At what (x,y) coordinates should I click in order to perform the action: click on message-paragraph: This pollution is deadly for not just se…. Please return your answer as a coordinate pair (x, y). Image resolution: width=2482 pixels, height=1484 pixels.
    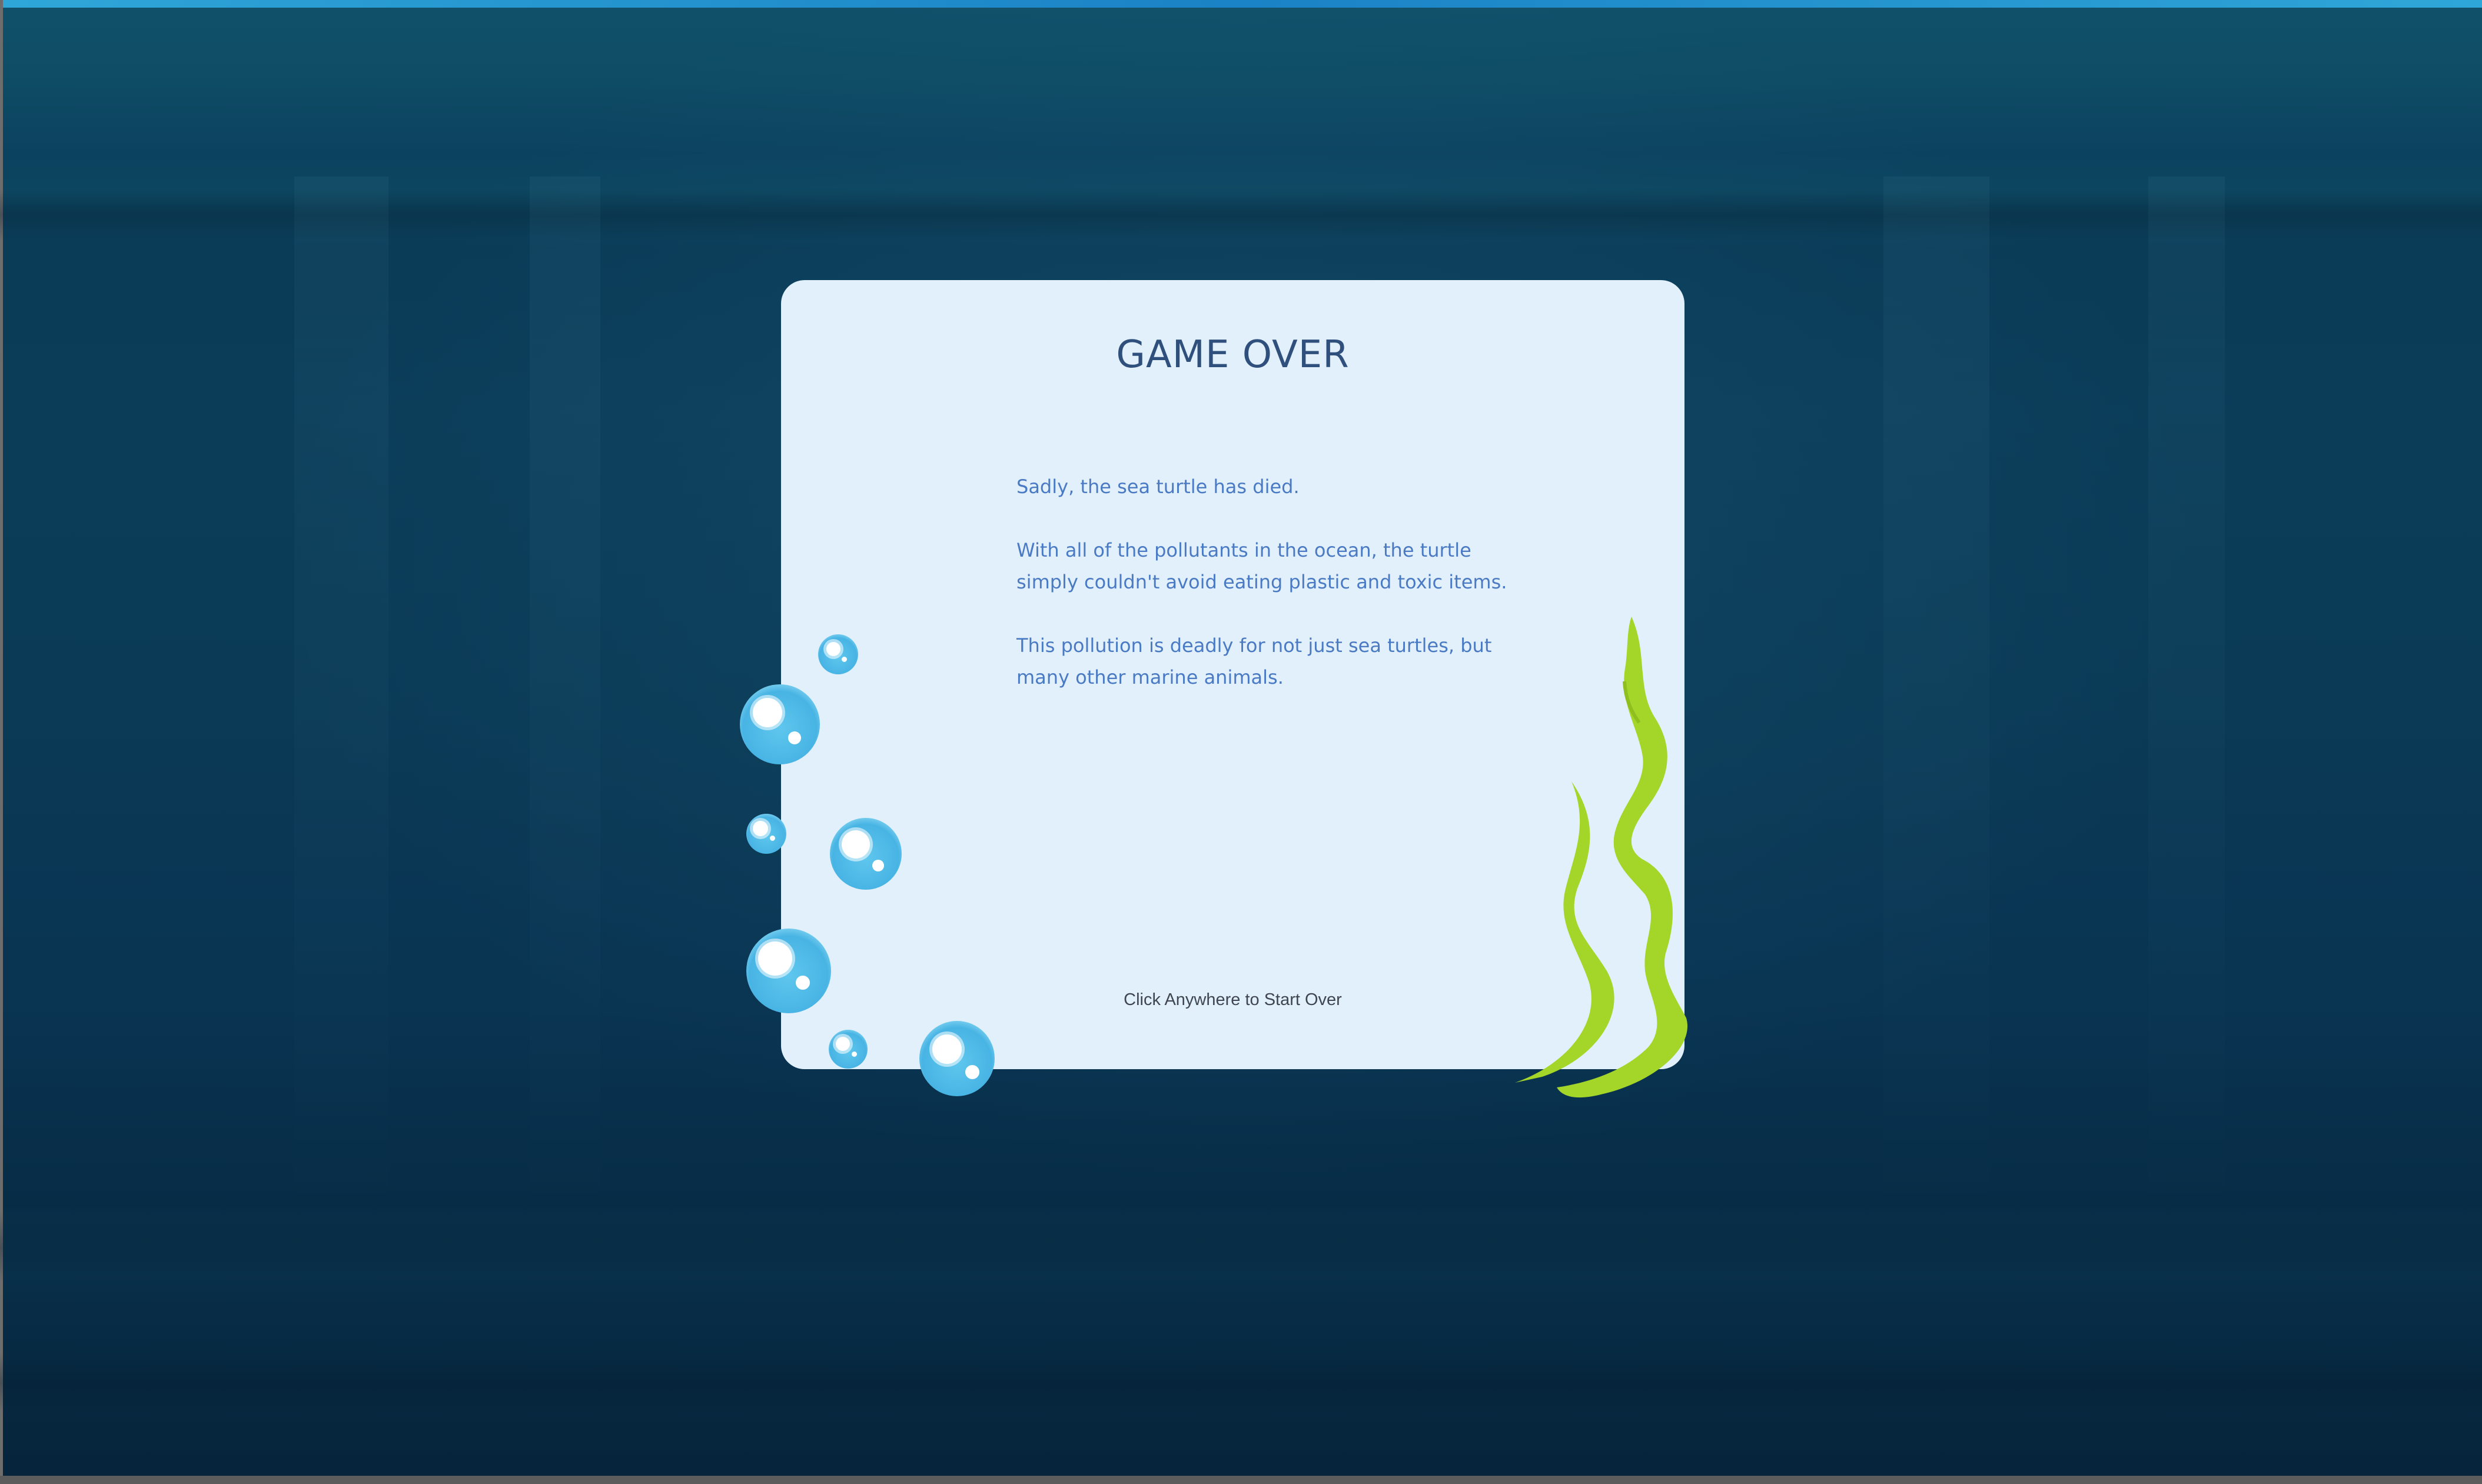
    Looking at the image, I should click on (1254, 661).